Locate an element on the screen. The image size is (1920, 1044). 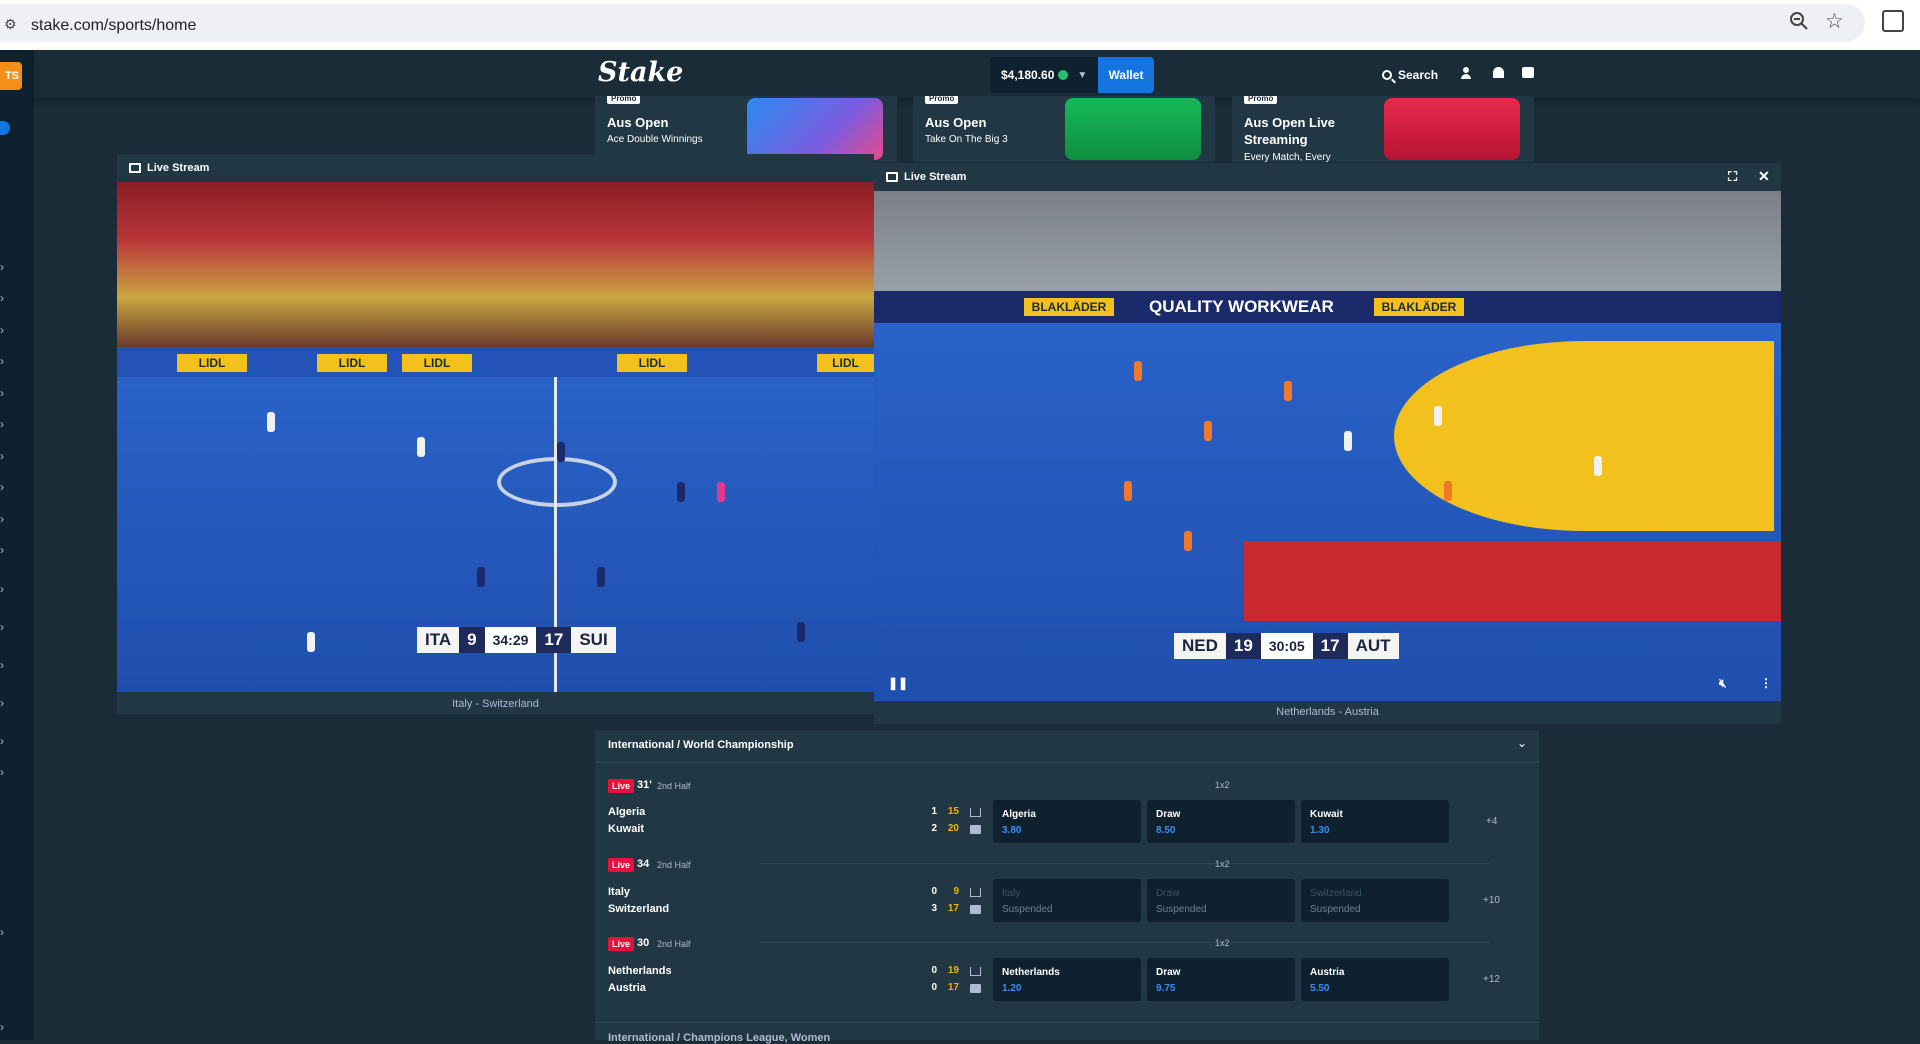
search-button: Search is located at coordinates (1410, 75).